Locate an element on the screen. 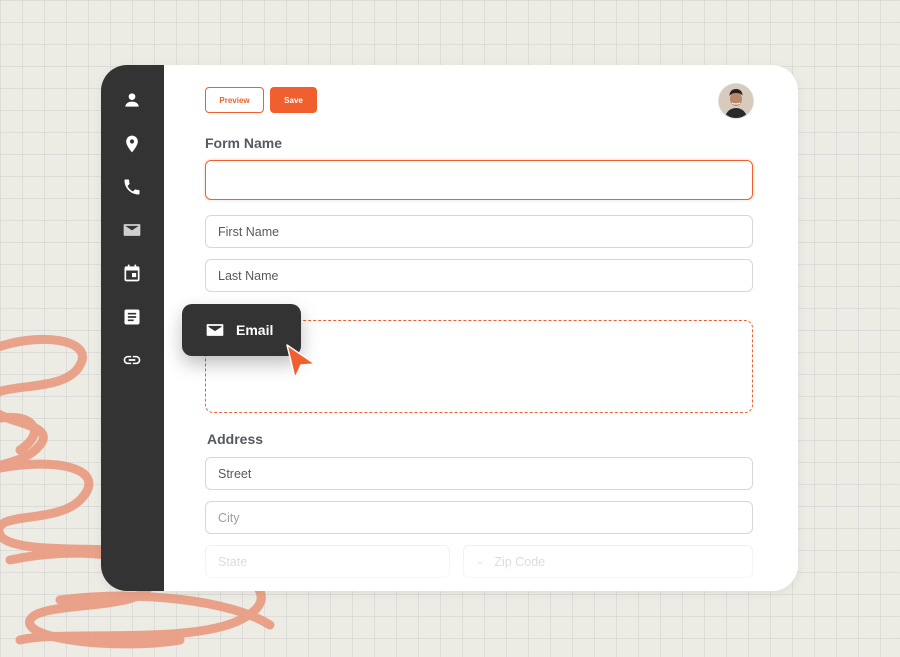  last-name-field: Last Name is located at coordinates (479, 275).